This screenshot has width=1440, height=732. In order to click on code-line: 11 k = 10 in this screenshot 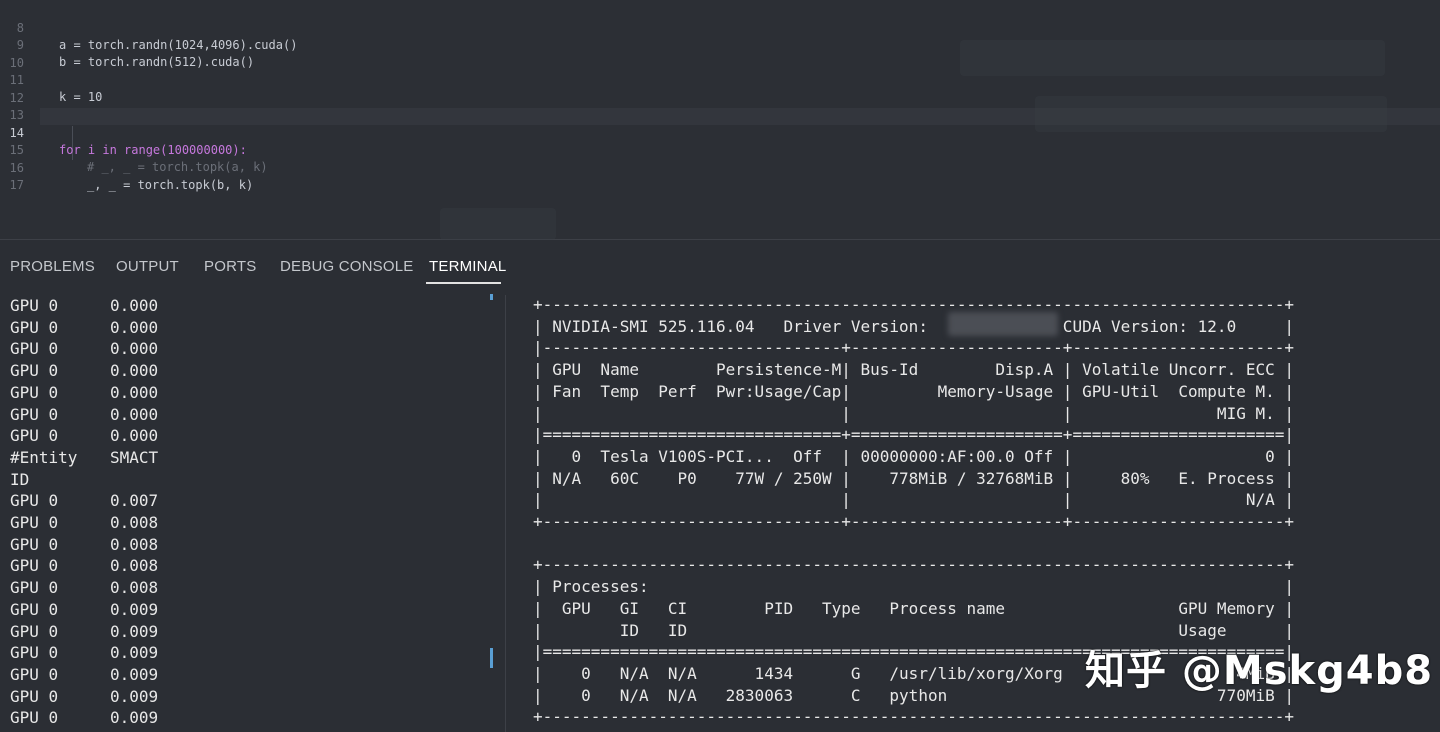, I will do `click(300, 79)`.